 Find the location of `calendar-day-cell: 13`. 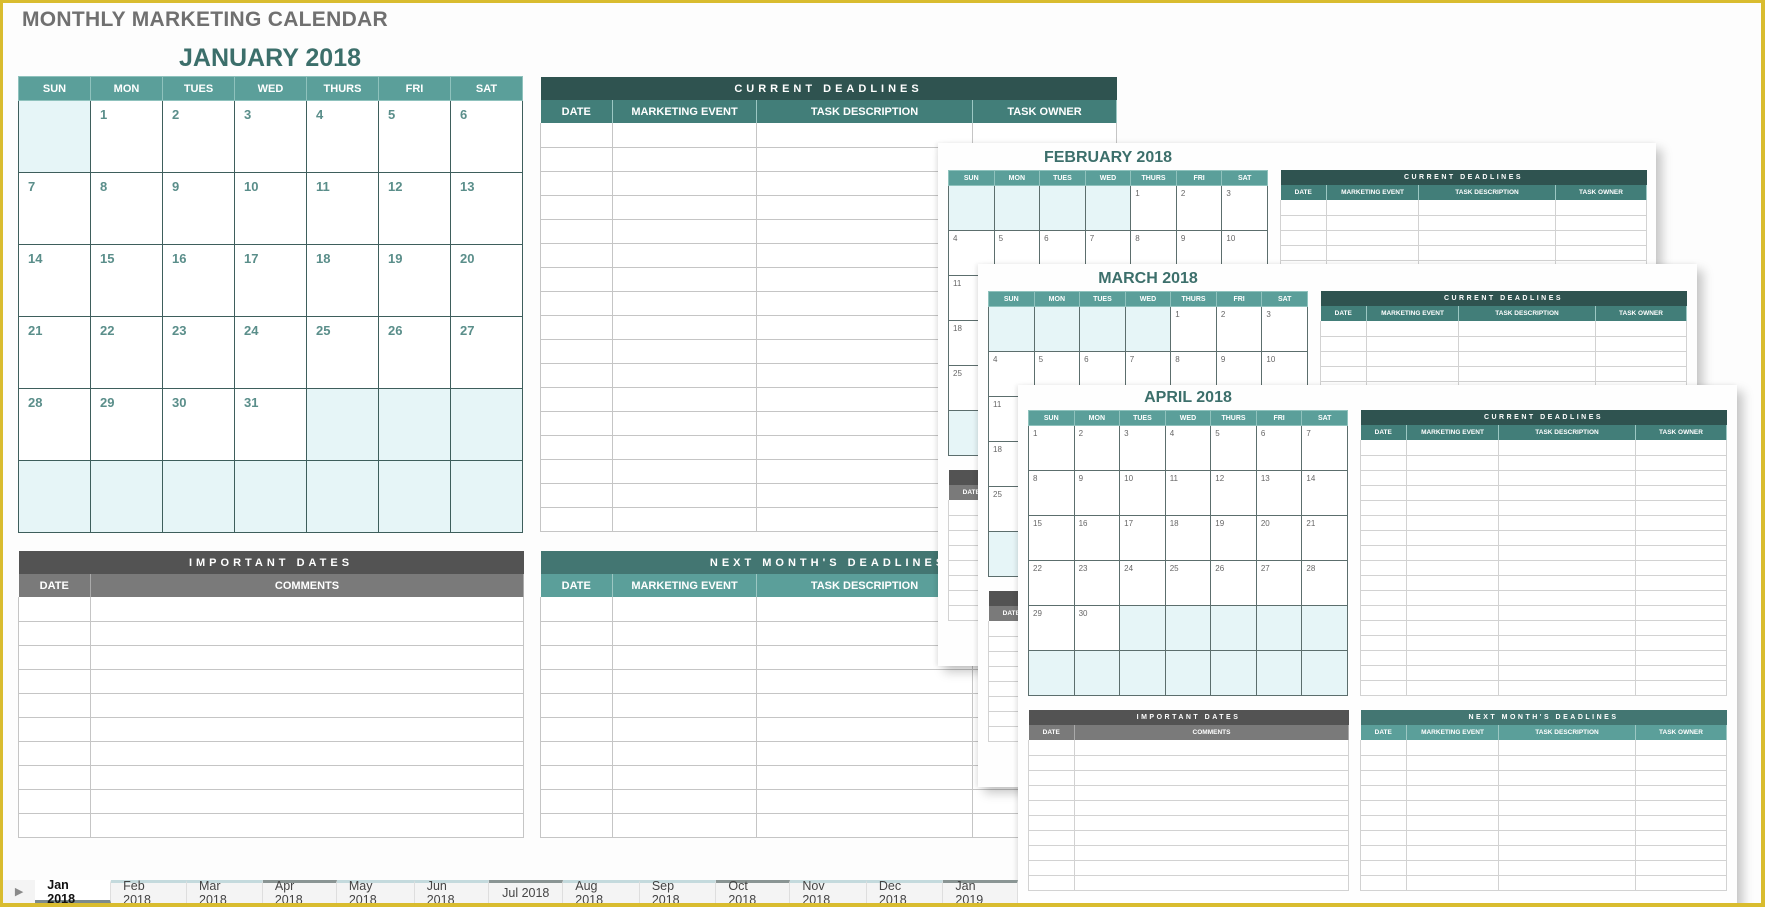

calendar-day-cell: 13 is located at coordinates (486, 208).